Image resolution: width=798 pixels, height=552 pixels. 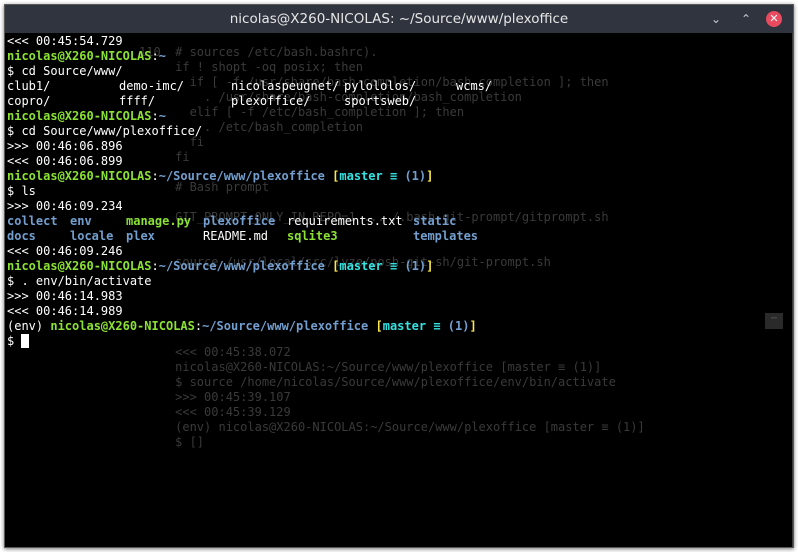 What do you see at coordinates (446, 236) in the screenshot?
I see `ls-entry-dir: templates` at bounding box center [446, 236].